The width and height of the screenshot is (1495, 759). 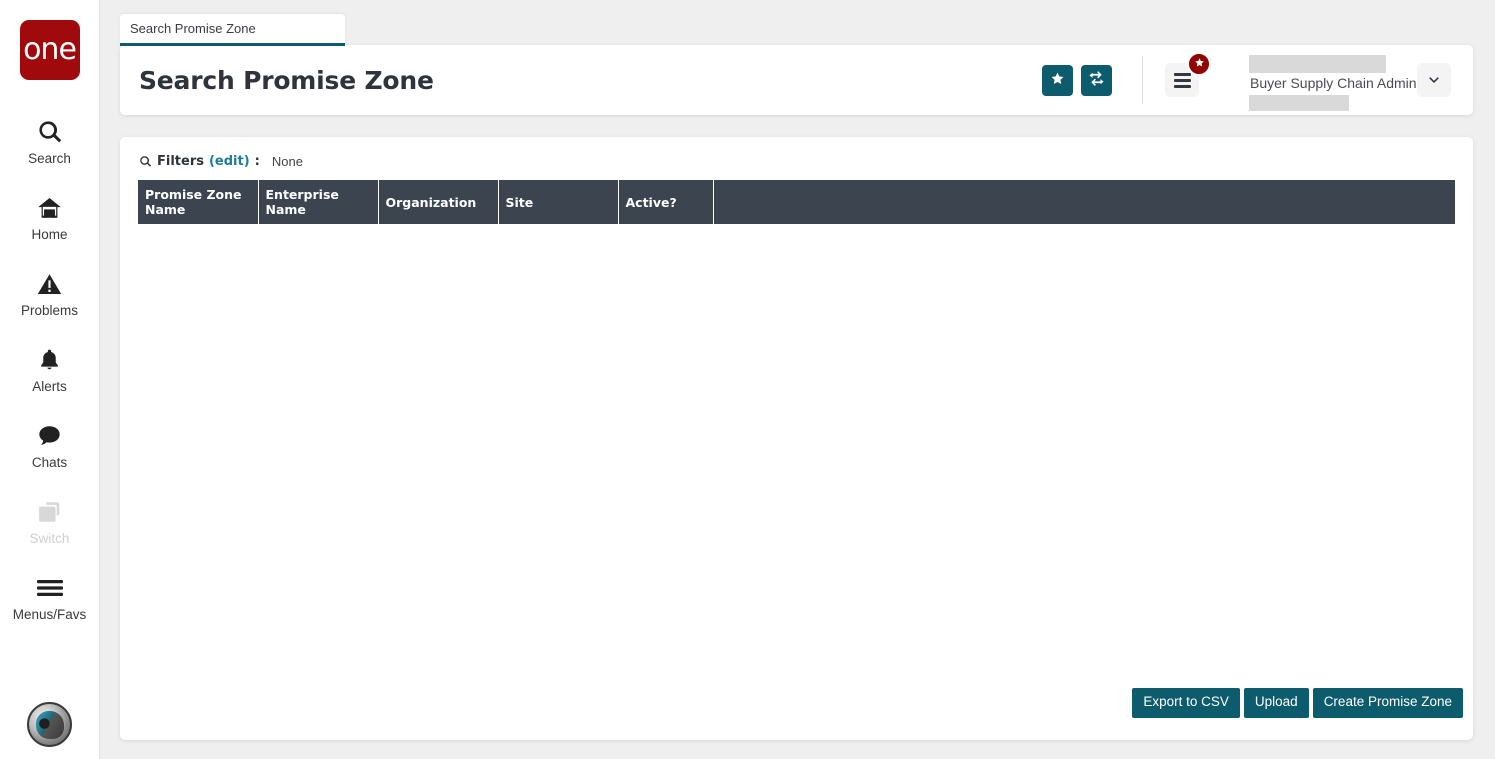 I want to click on user-info: Buyer Supply Chain Admin, so click(x=1333, y=80).